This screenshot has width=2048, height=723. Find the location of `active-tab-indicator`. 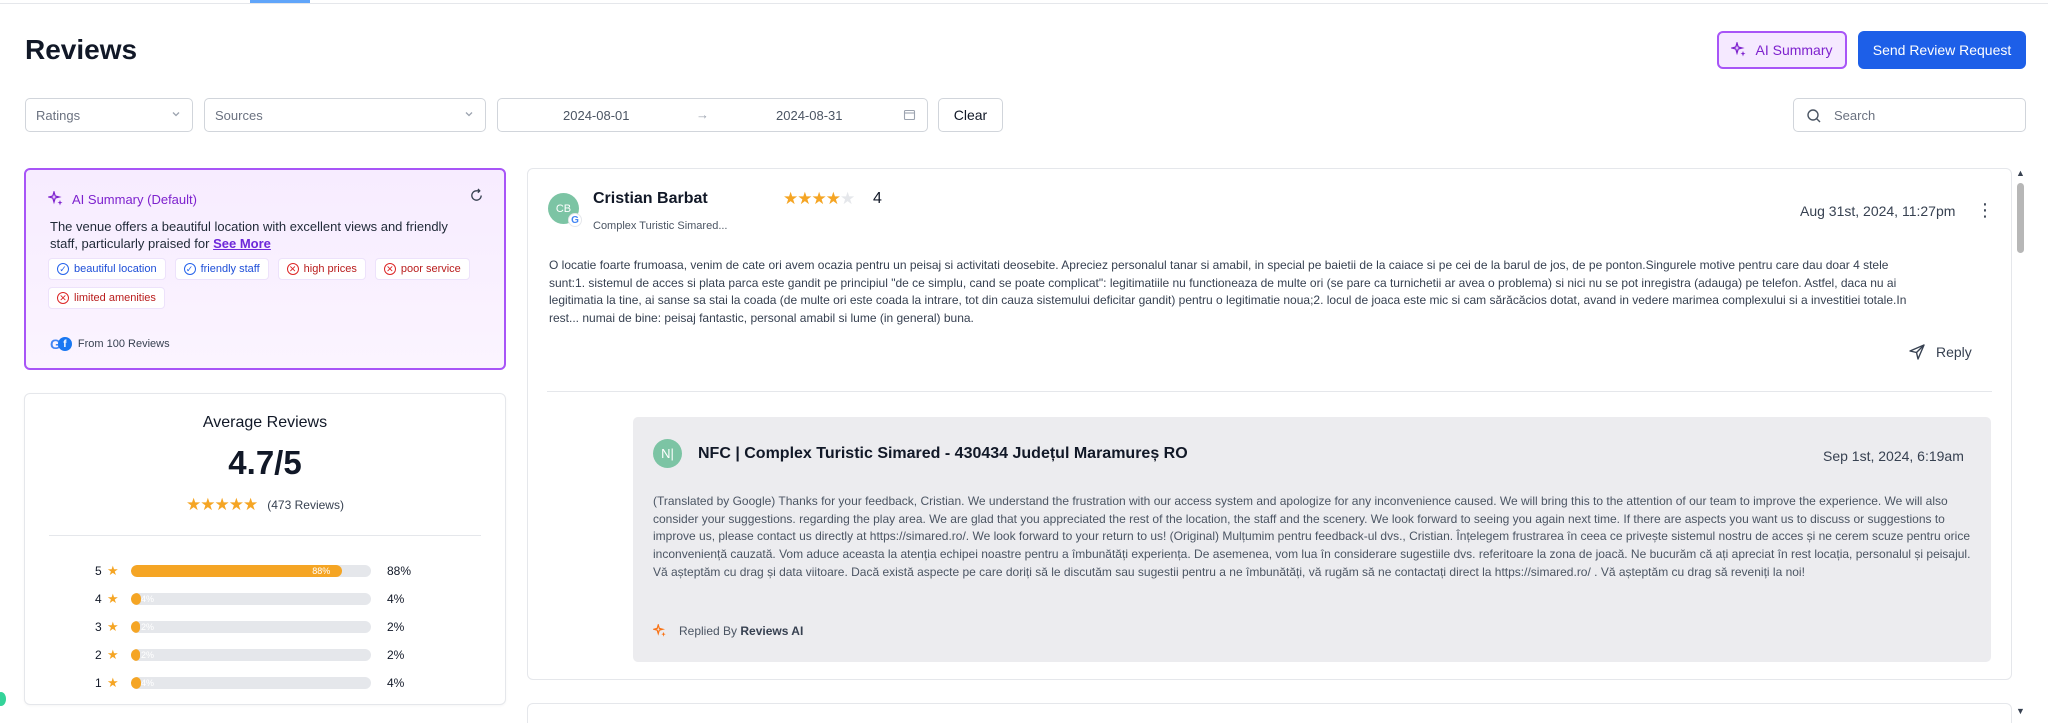

active-tab-indicator is located at coordinates (280, 1).